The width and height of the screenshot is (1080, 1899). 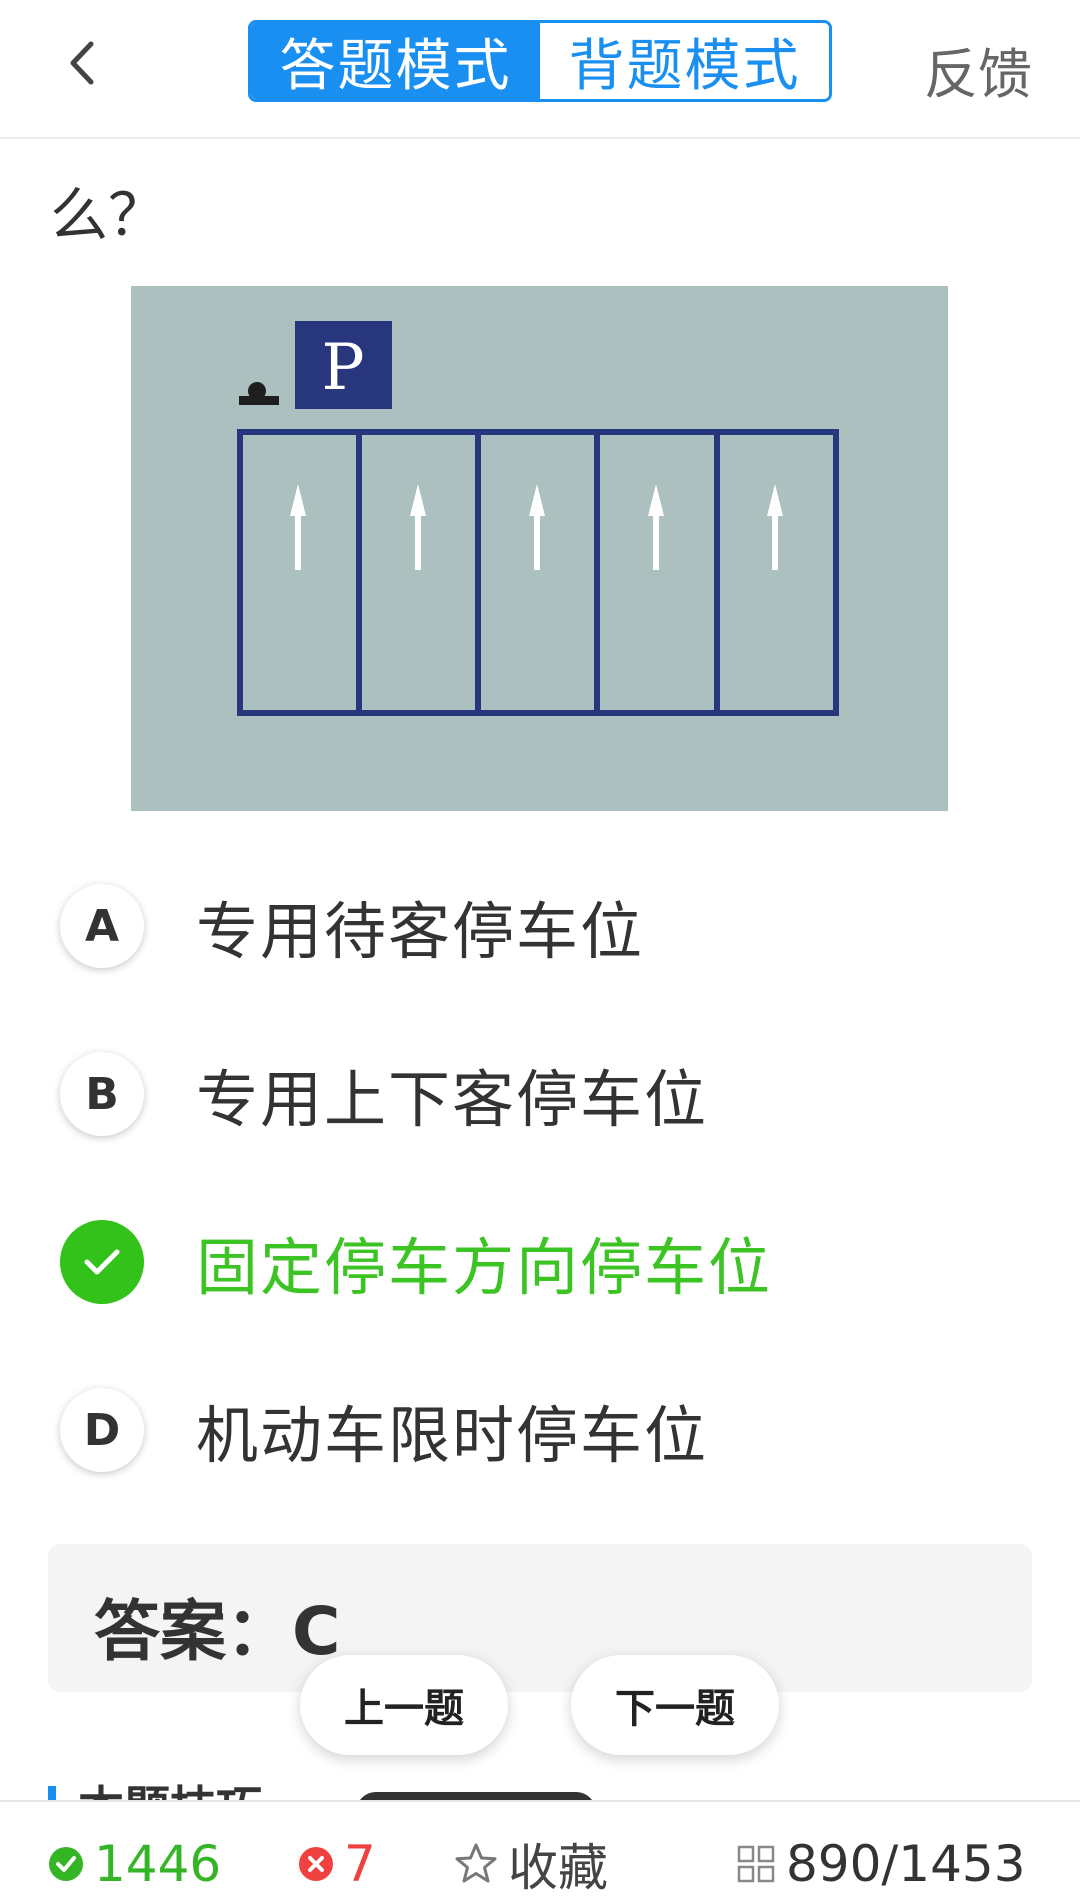 What do you see at coordinates (102, 1430) in the screenshot?
I see `option-badge: D` at bounding box center [102, 1430].